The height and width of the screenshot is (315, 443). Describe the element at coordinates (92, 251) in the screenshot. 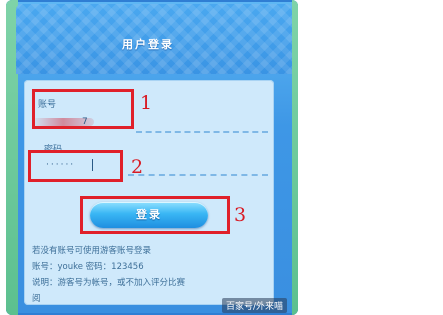

I see `guest-hint: 若没有账号可使用游客账号登录` at that location.